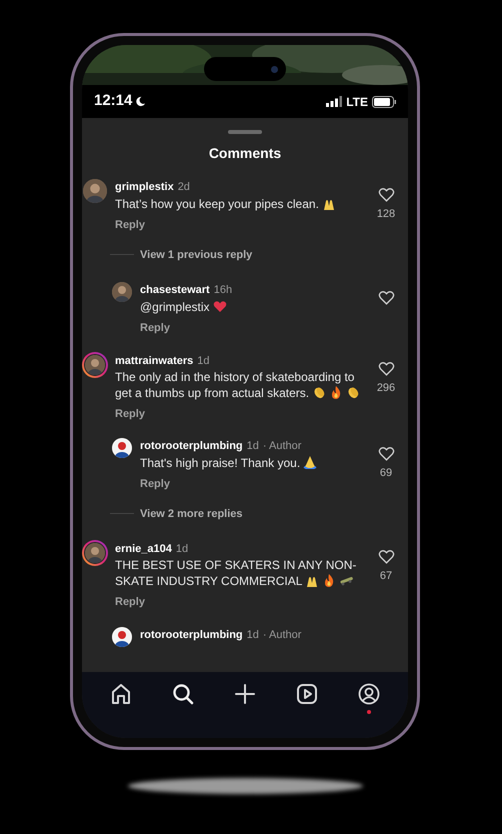 Image resolution: width=502 pixels, height=834 pixels. Describe the element at coordinates (175, 290) in the screenshot. I see `username: chasestewart` at that location.